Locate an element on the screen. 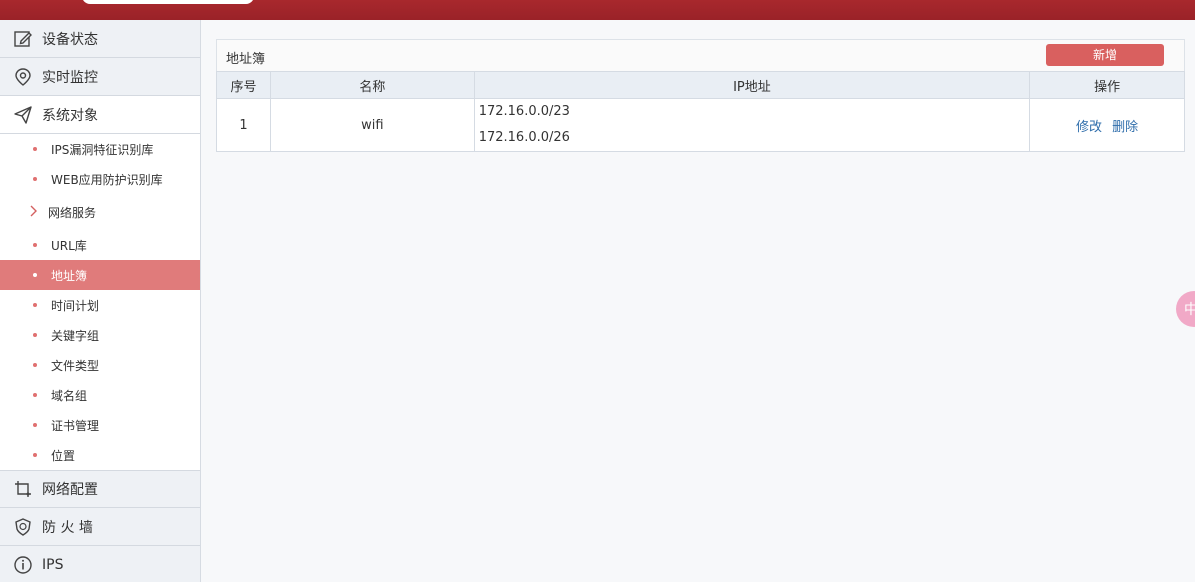 The width and height of the screenshot is (1195, 582). table-header-row: 序号 名称 IP地址 操作 is located at coordinates (700, 85).